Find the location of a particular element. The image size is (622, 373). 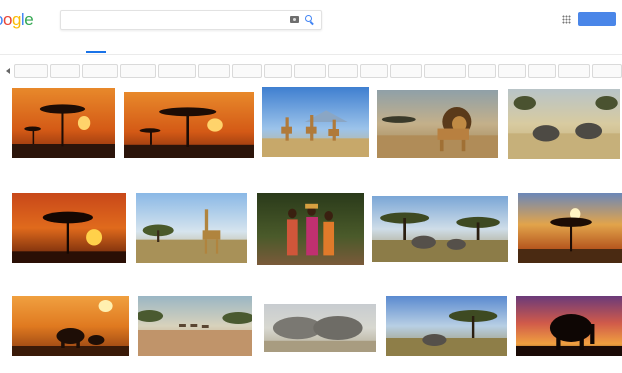

logo-letter: e is located at coordinates (29, 19).